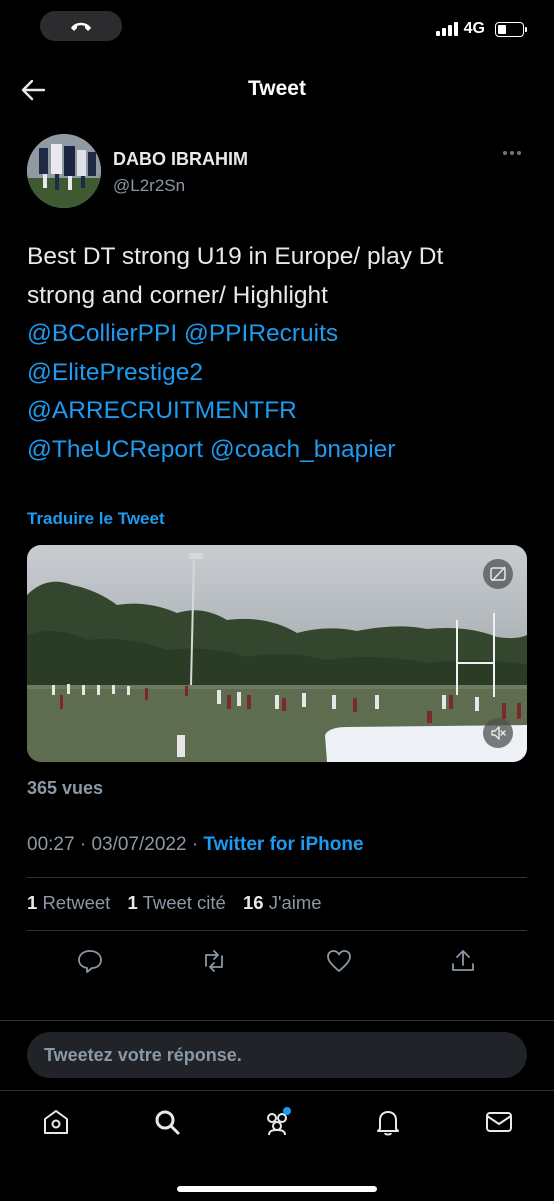 This screenshot has height=1201, width=554. I want to click on tab-messages, so click(499, 1122).